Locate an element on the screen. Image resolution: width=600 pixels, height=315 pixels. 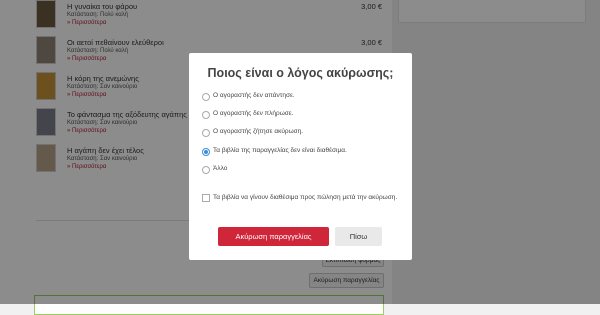
confirm-cancel-order-button: Ακύρωση παραγγελίας is located at coordinates (273, 236).